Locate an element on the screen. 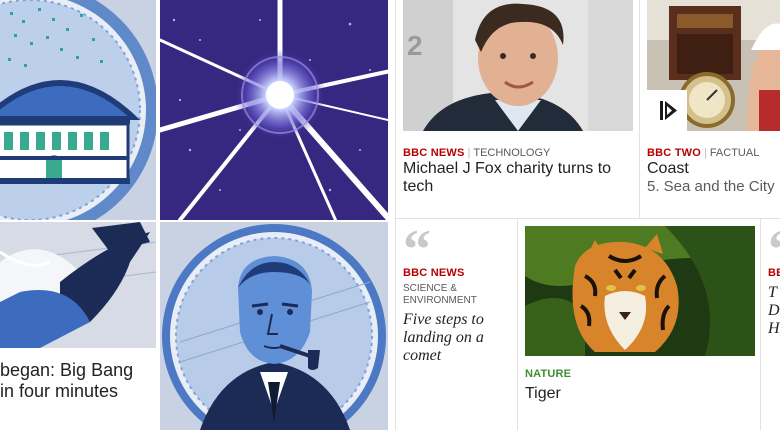 The width and height of the screenshot is (780, 430). coast-brand: BBC TWO is located at coordinates (674, 153).